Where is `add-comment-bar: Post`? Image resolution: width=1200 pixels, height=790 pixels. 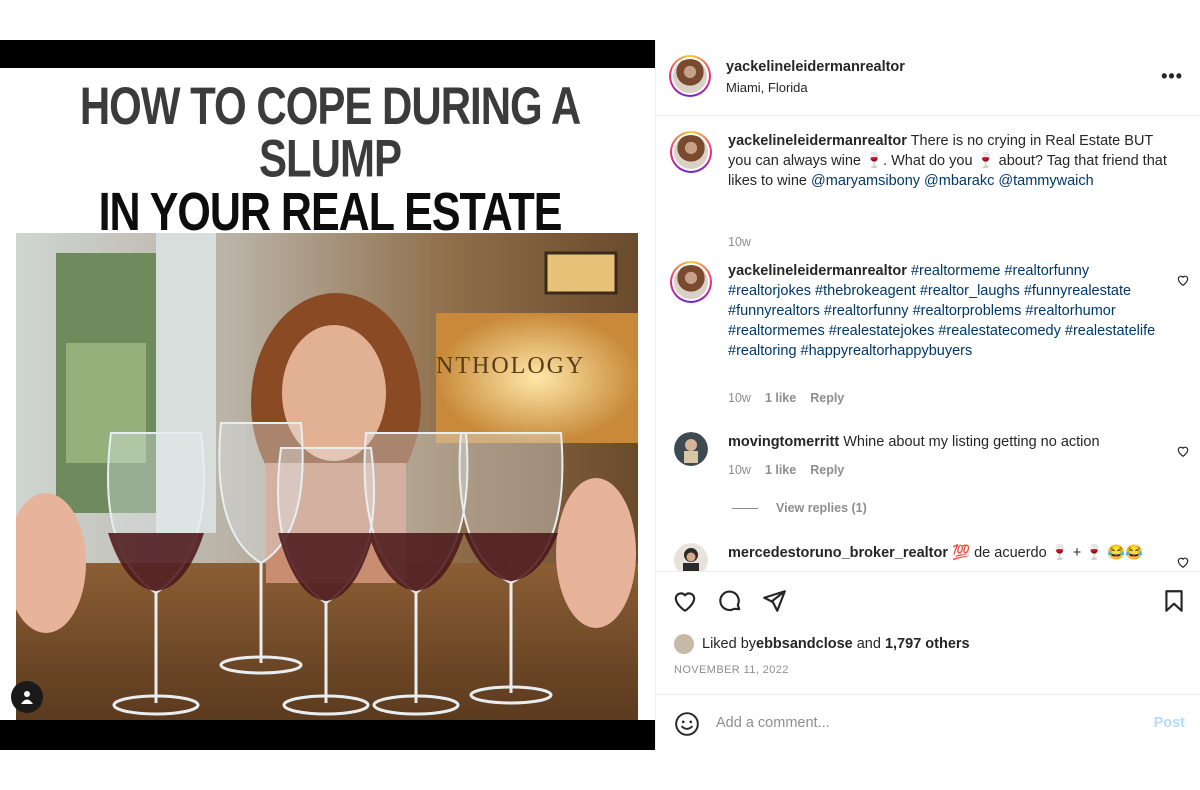
add-comment-bar: Post is located at coordinates (928, 722).